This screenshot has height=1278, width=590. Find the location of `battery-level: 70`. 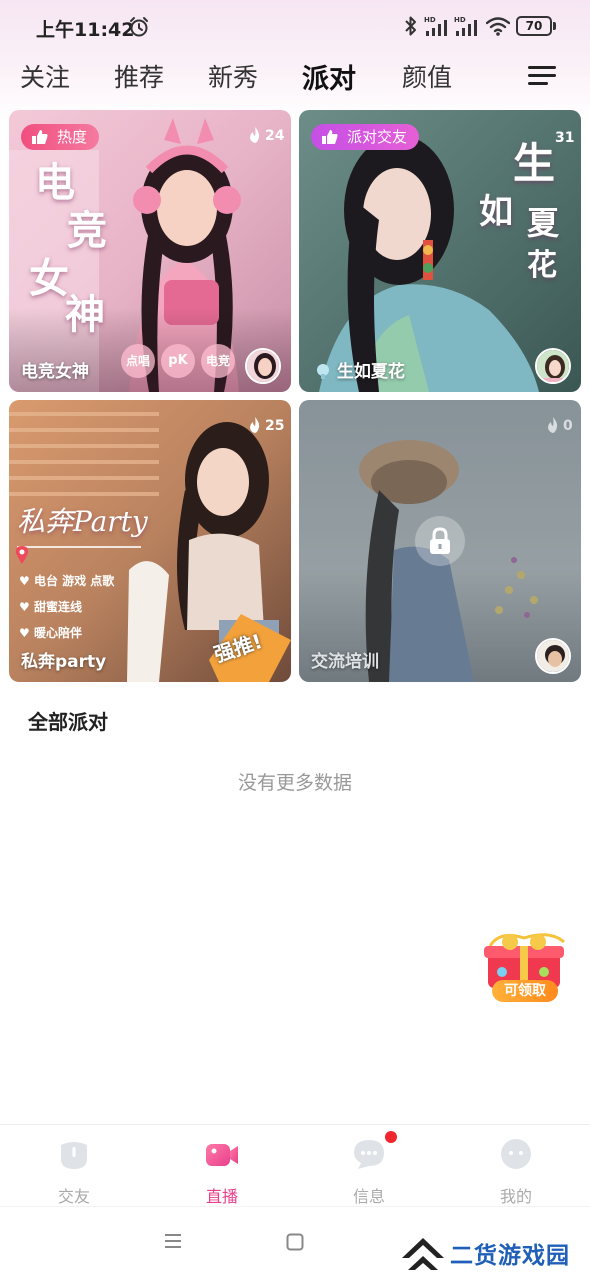

battery-level: 70 is located at coordinates (534, 26).